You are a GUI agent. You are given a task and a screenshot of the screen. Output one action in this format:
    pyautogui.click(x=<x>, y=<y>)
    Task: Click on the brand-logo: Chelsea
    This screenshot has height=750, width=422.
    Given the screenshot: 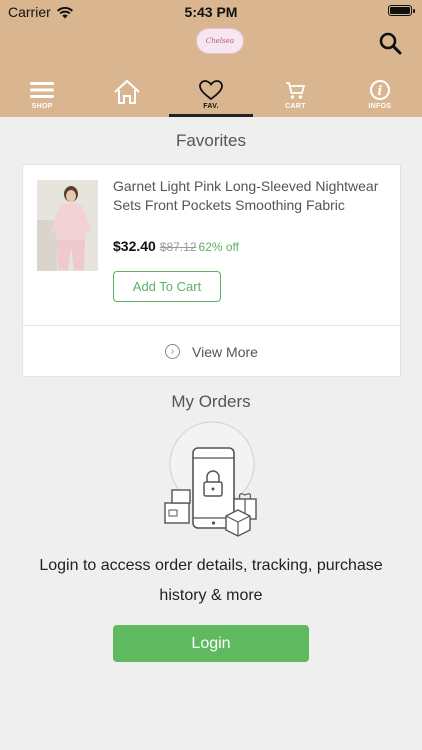 What is the action you would take?
    pyautogui.click(x=220, y=41)
    